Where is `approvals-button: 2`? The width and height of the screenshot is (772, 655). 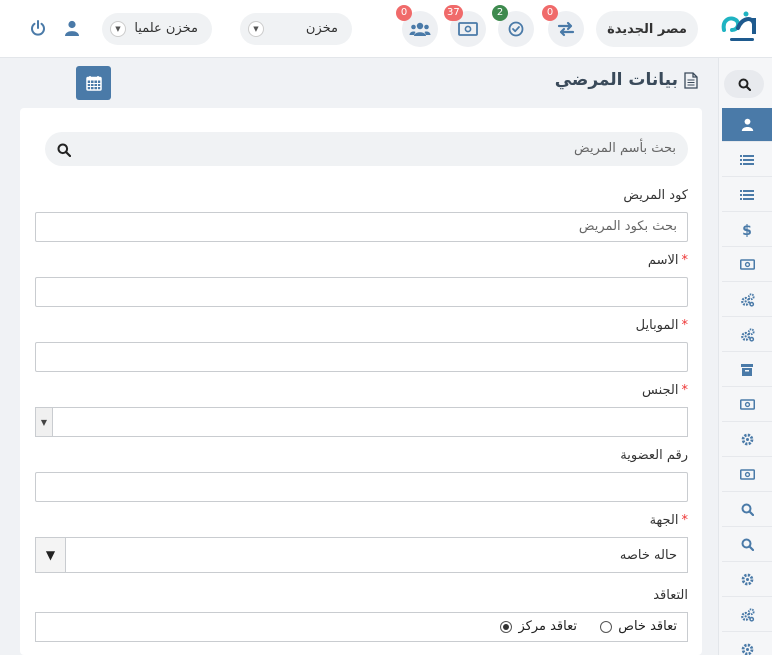
approvals-button: 2 is located at coordinates (513, 26).